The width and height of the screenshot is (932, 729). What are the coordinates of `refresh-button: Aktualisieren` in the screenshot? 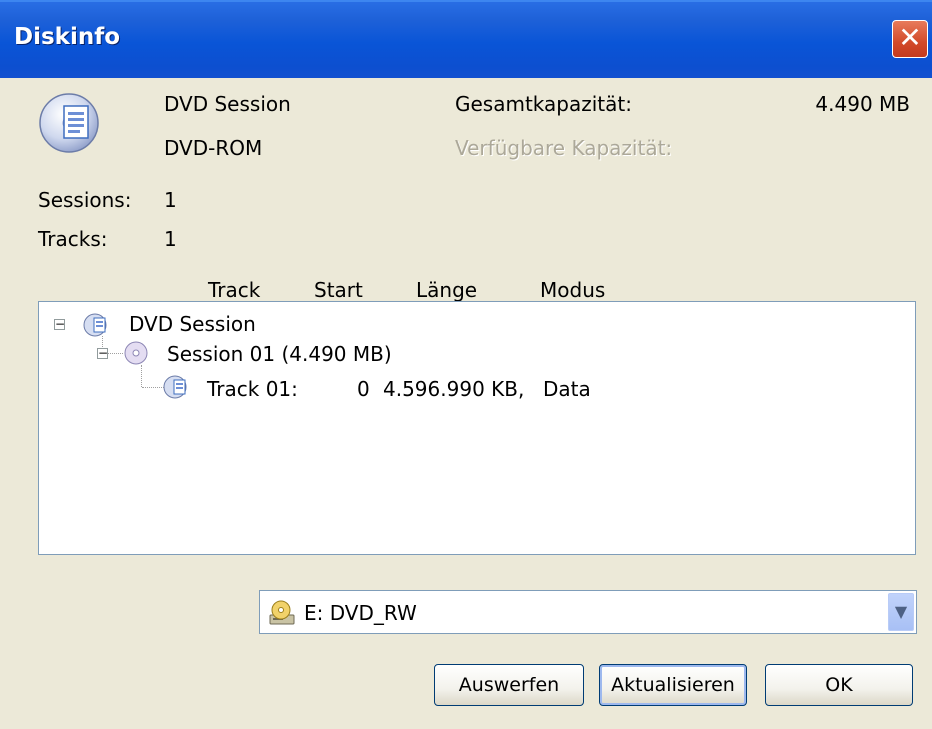 It's located at (673, 685).